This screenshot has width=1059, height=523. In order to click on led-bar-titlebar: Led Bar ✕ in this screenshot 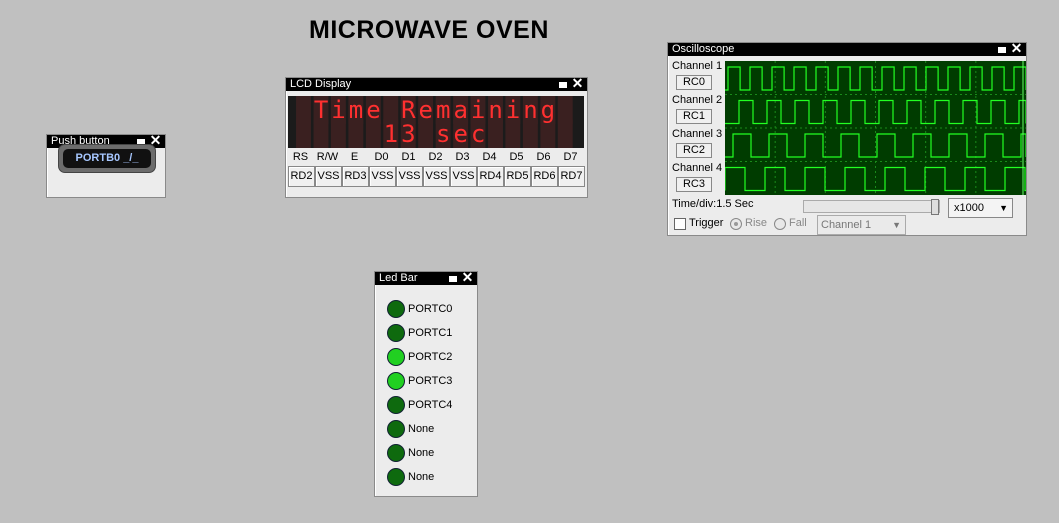, I will do `click(426, 278)`.